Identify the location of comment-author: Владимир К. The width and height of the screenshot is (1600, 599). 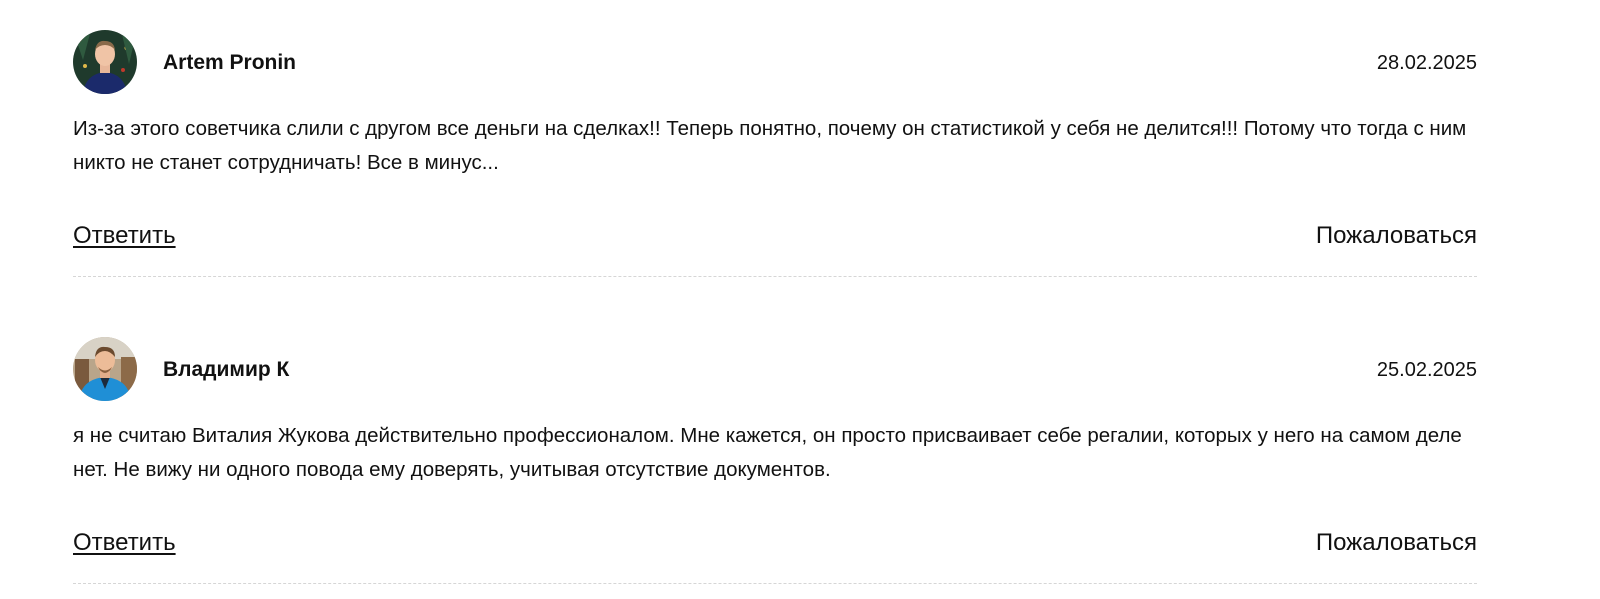
(226, 369).